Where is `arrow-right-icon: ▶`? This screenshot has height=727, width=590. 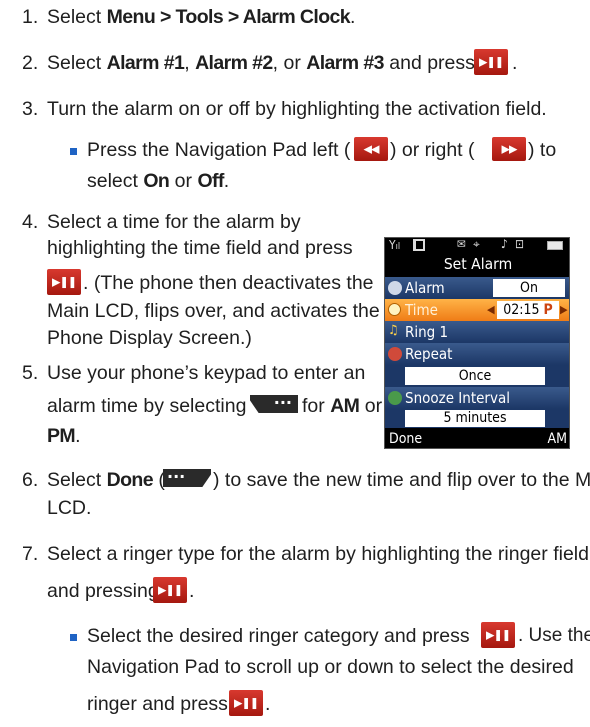
arrow-right-icon: ▶ is located at coordinates (564, 309).